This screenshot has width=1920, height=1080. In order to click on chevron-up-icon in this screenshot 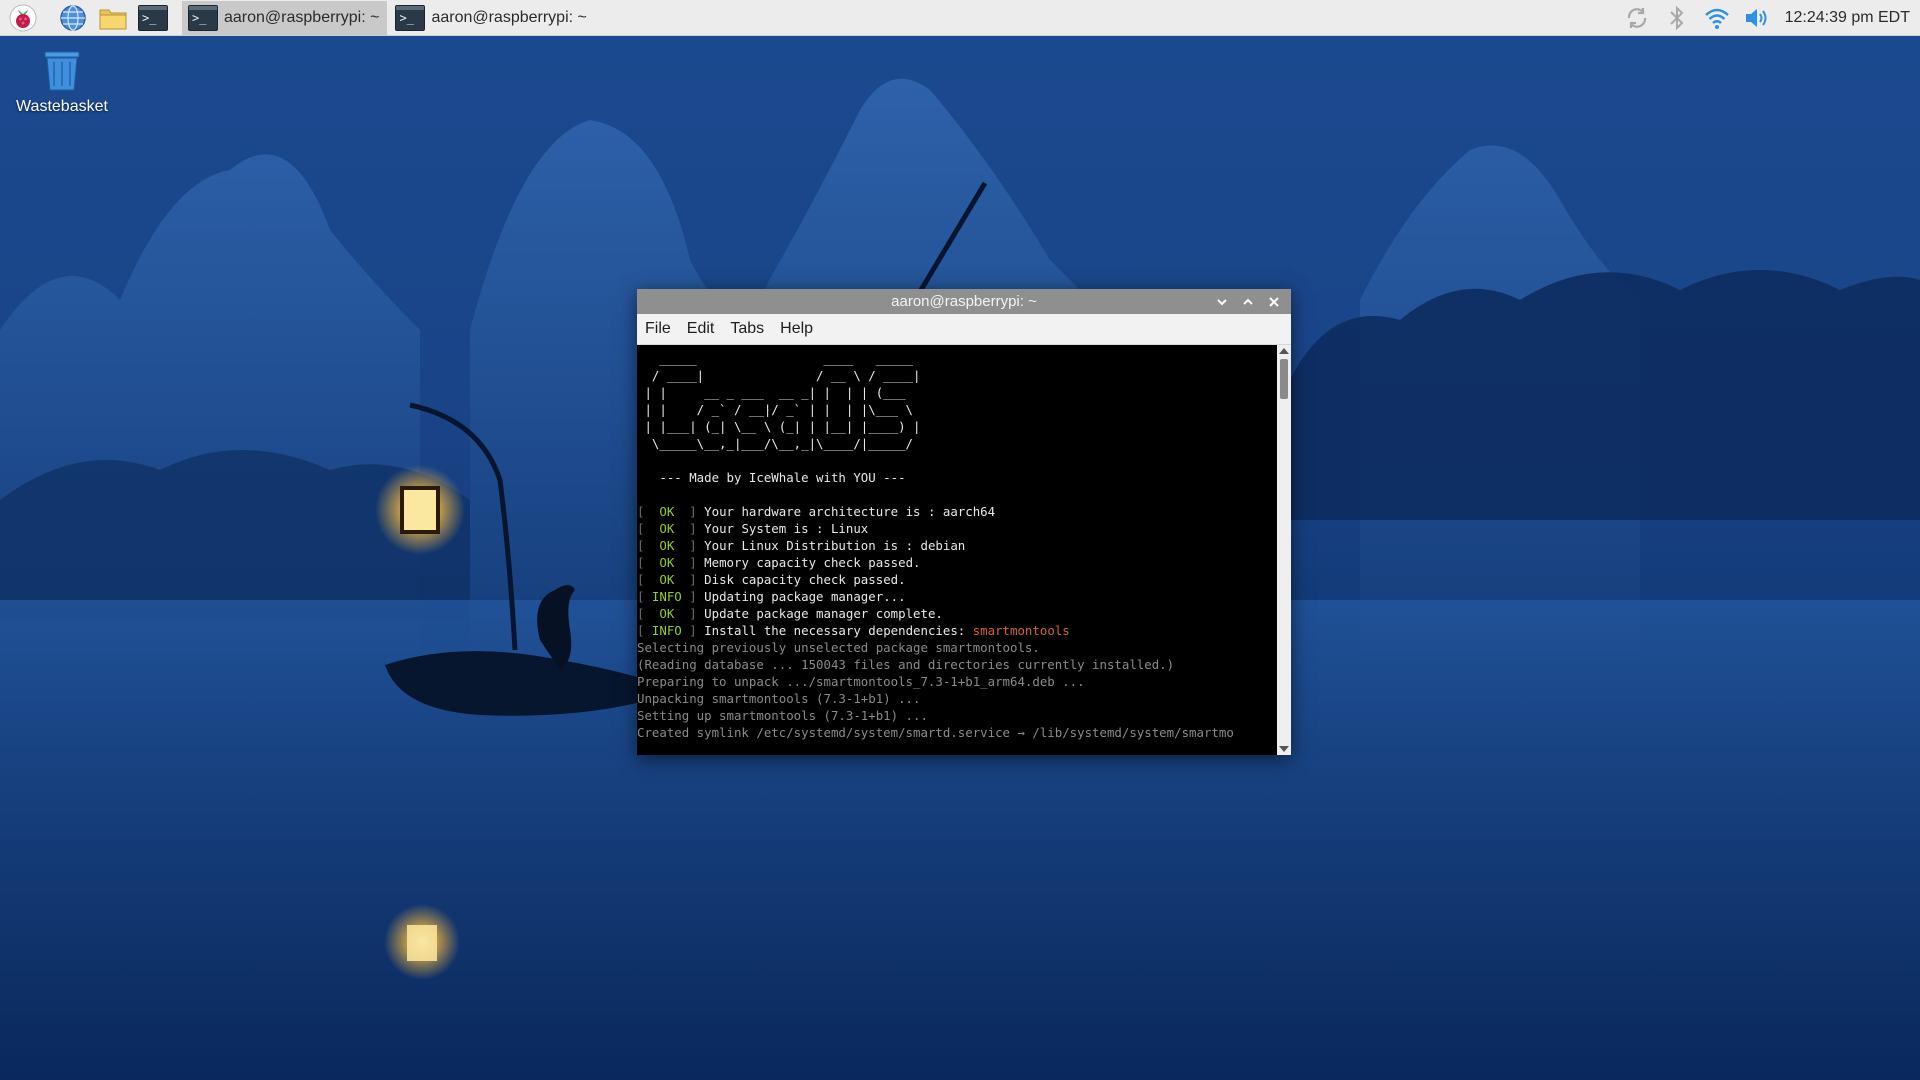, I will do `click(1248, 301)`.